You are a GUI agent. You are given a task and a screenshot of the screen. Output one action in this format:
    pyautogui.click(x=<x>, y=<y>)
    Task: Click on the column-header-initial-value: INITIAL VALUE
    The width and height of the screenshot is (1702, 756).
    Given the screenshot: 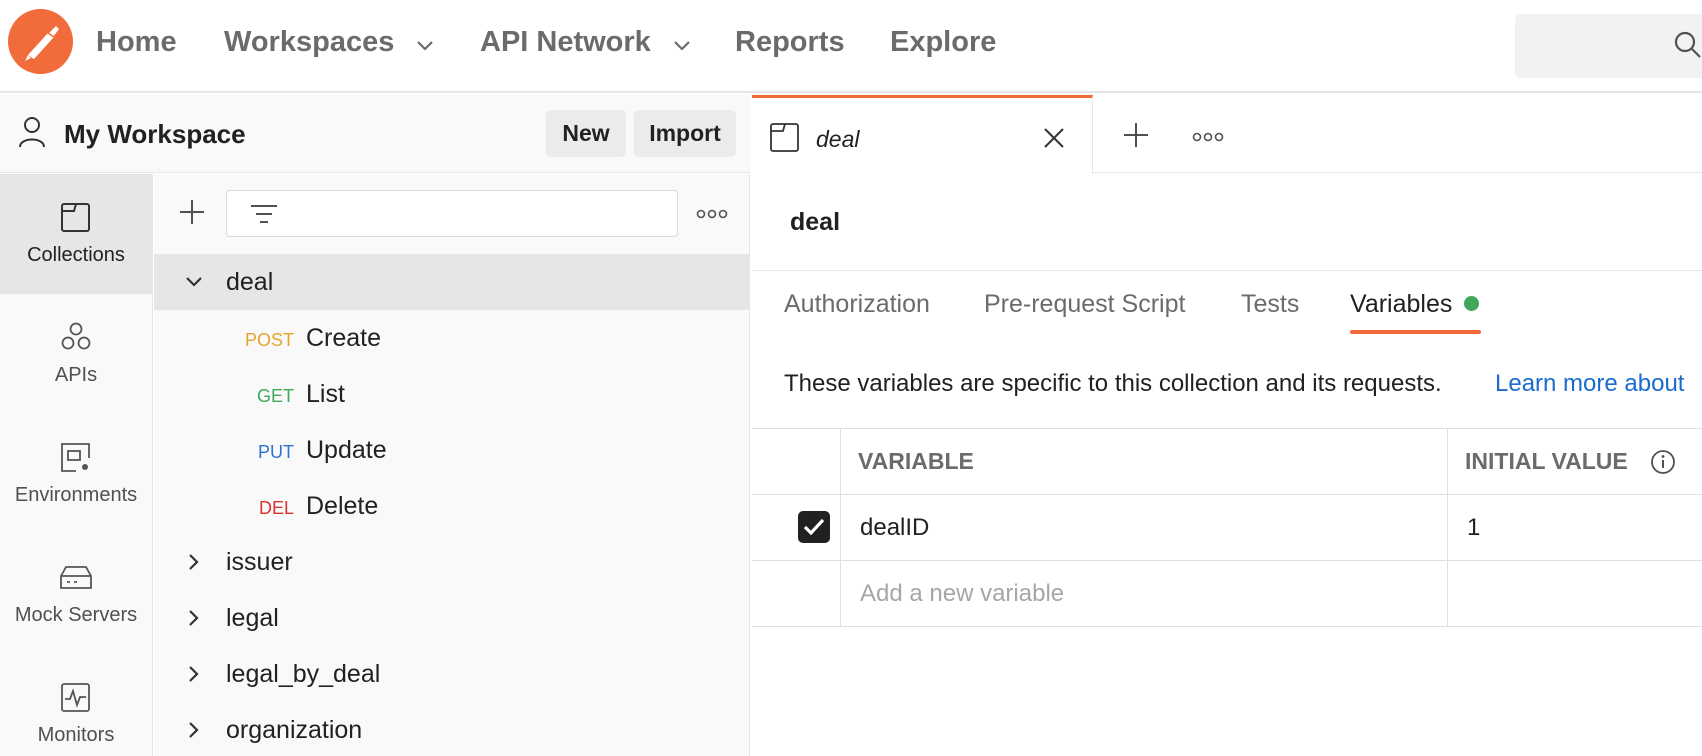 What is the action you would take?
    pyautogui.click(x=1546, y=461)
    